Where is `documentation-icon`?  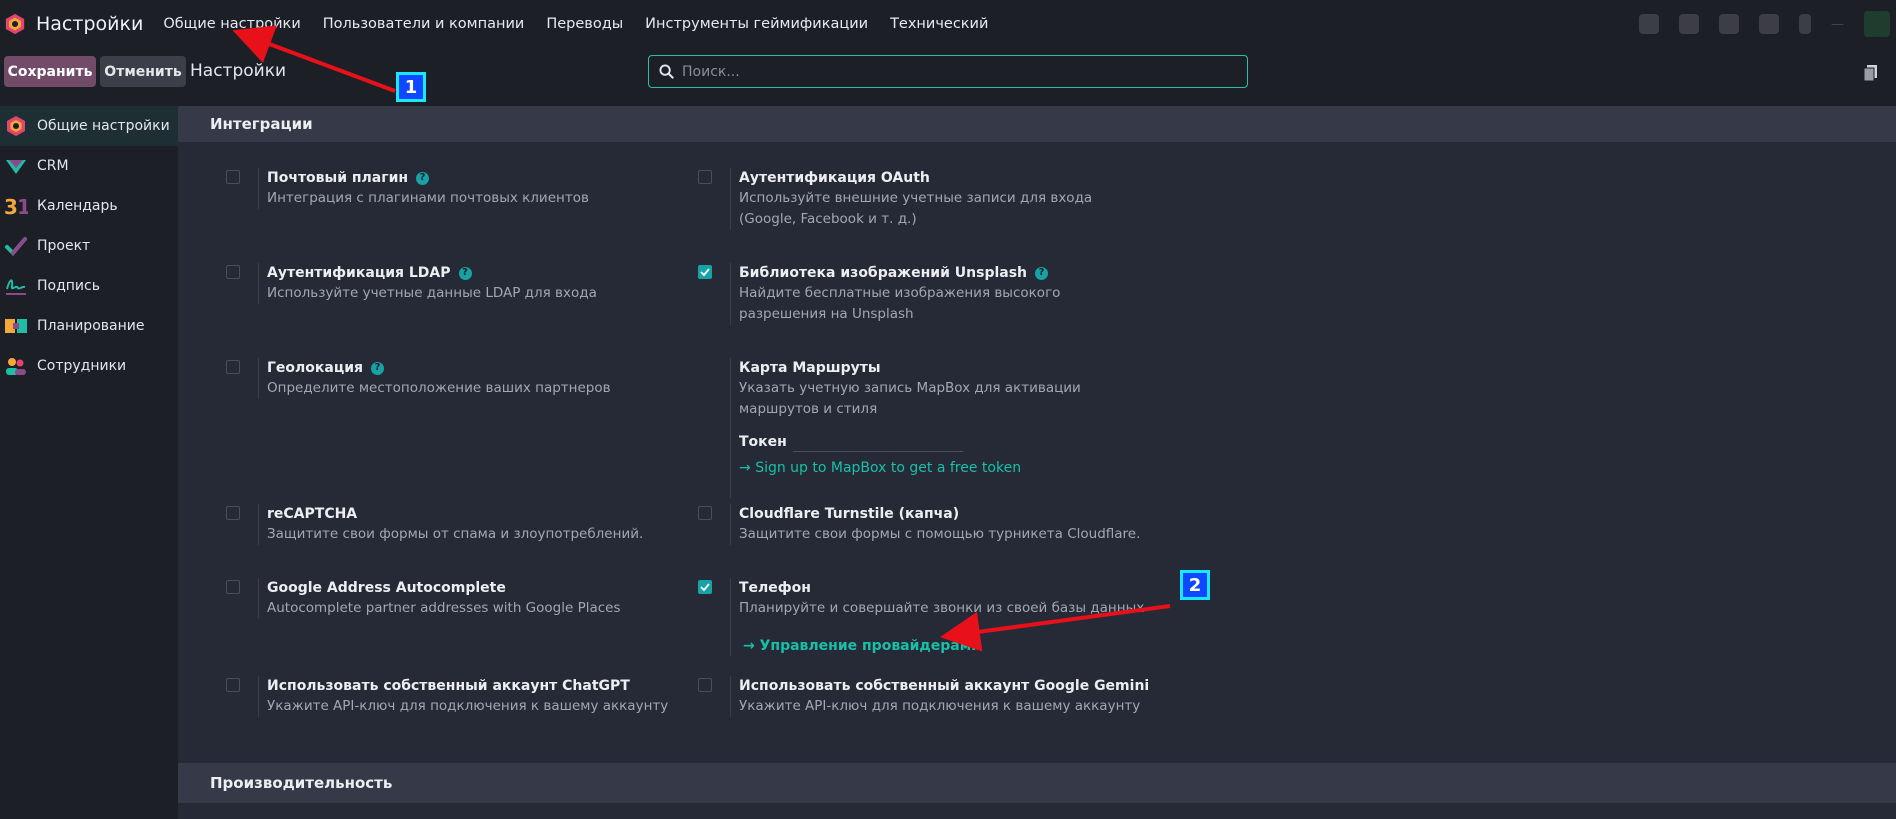
documentation-icon is located at coordinates (1871, 73).